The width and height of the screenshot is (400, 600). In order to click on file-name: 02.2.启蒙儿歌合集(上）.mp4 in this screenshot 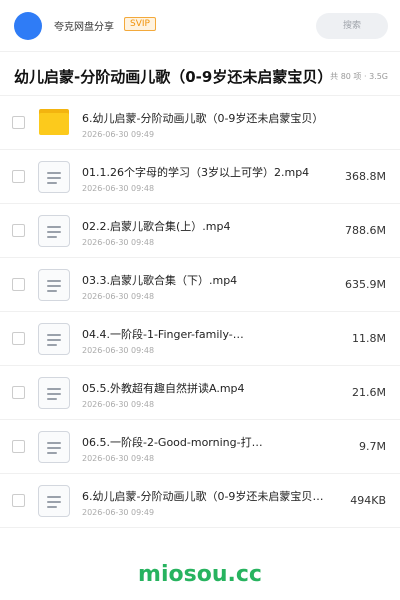, I will do `click(156, 226)`.